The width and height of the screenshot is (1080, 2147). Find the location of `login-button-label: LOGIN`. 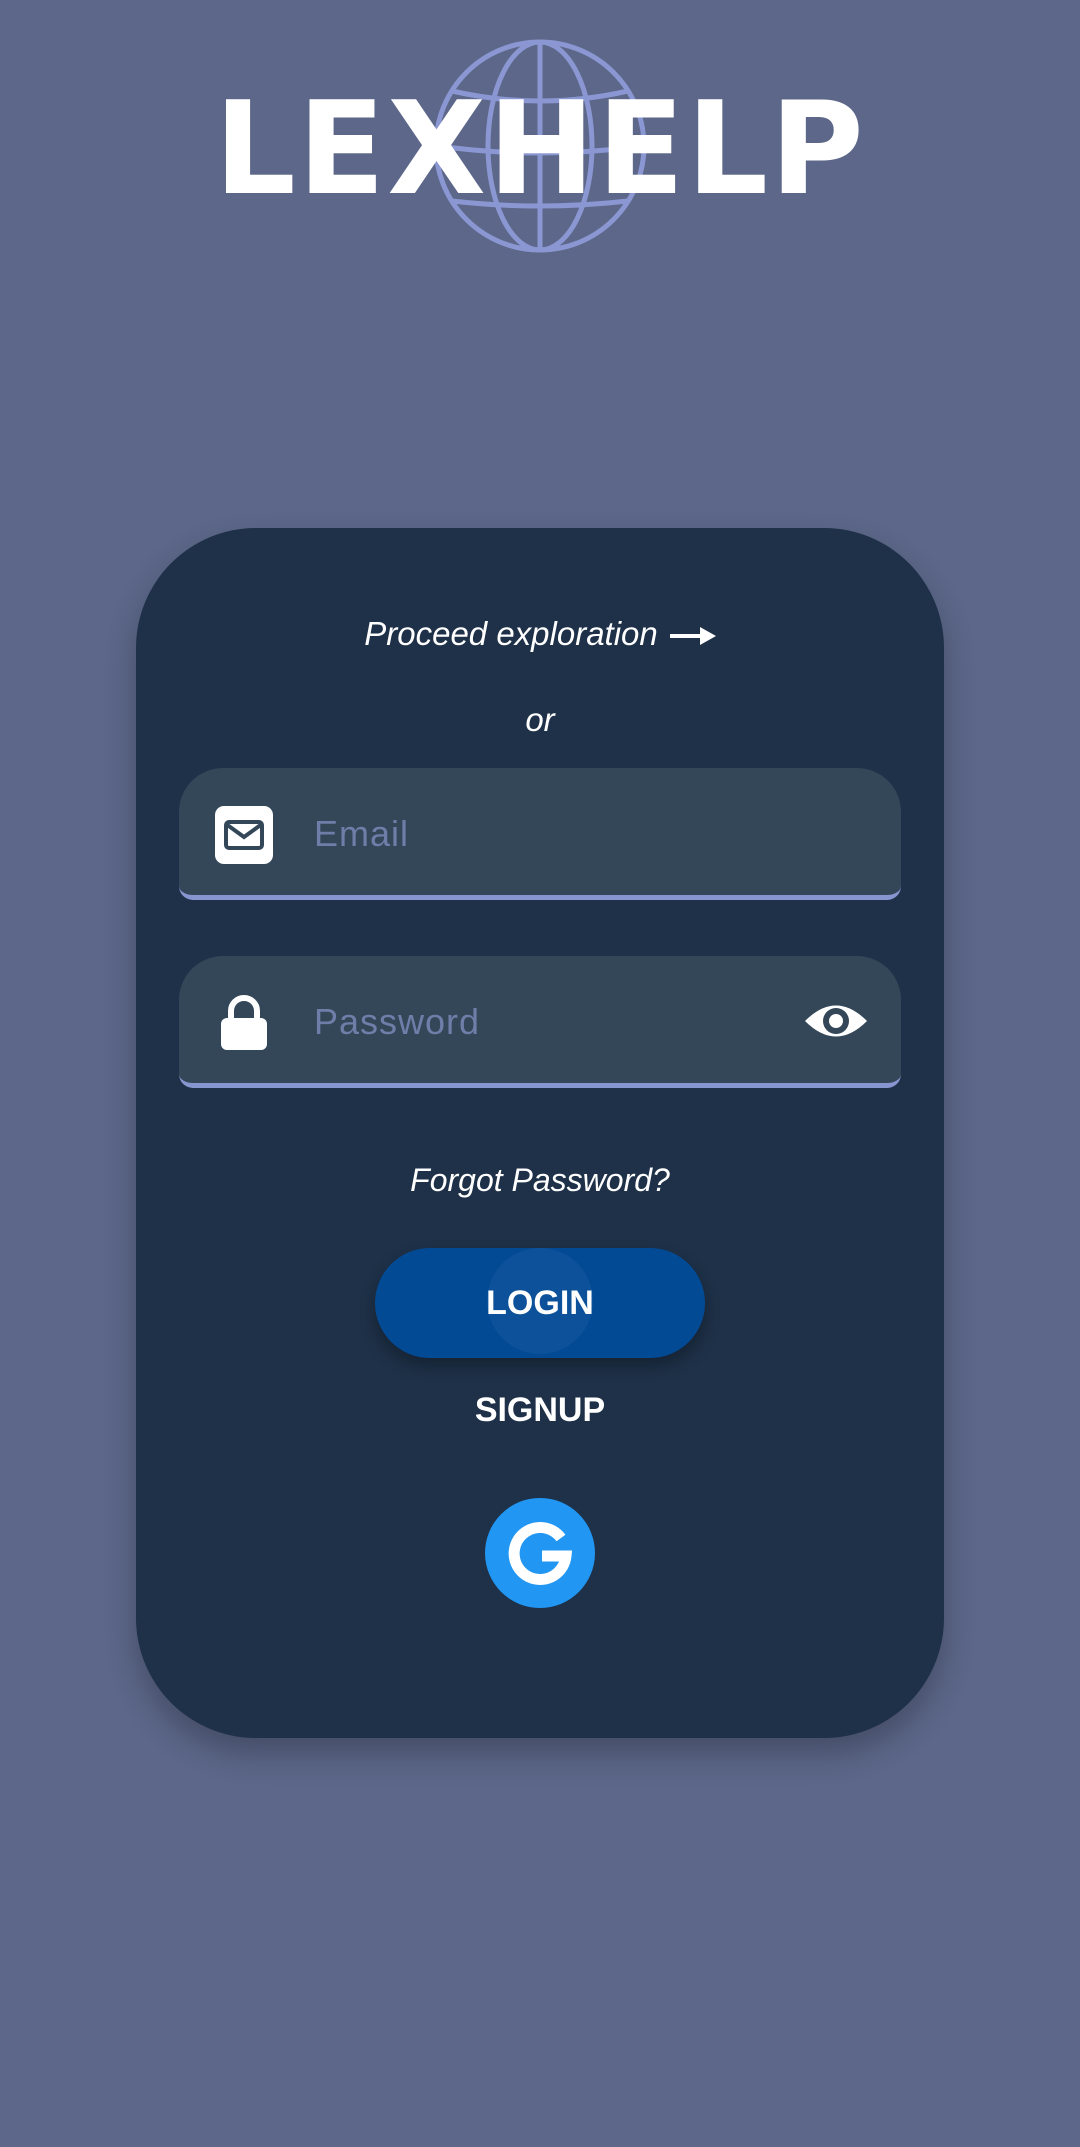

login-button-label: LOGIN is located at coordinates (540, 1303).